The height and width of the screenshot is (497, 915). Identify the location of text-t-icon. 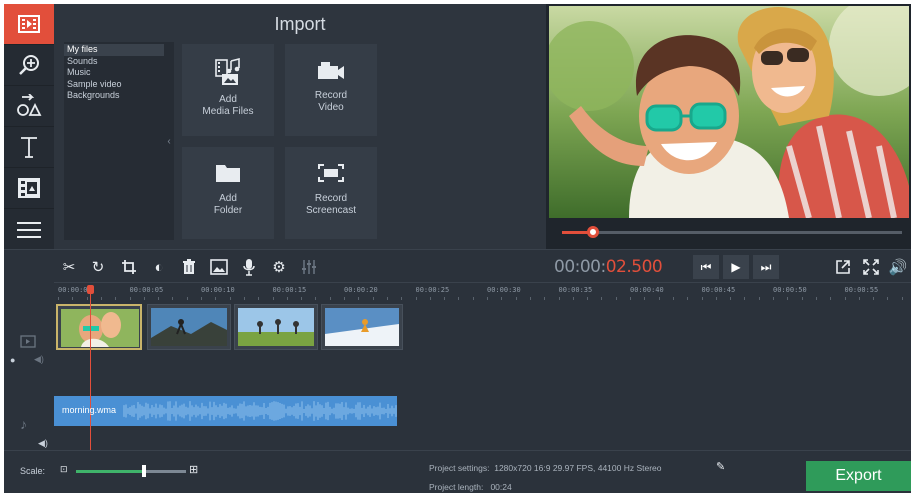
(29, 147).